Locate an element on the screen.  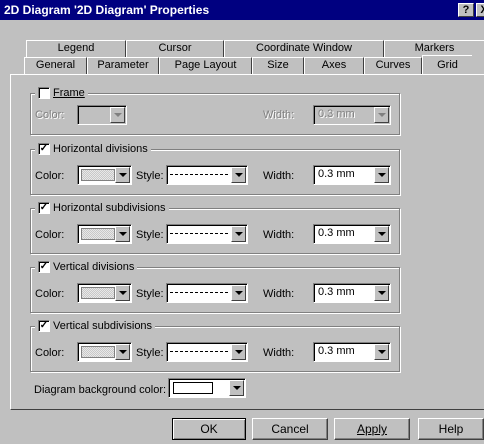
frame-width-combo: 0.3 mm is located at coordinates (352, 115).